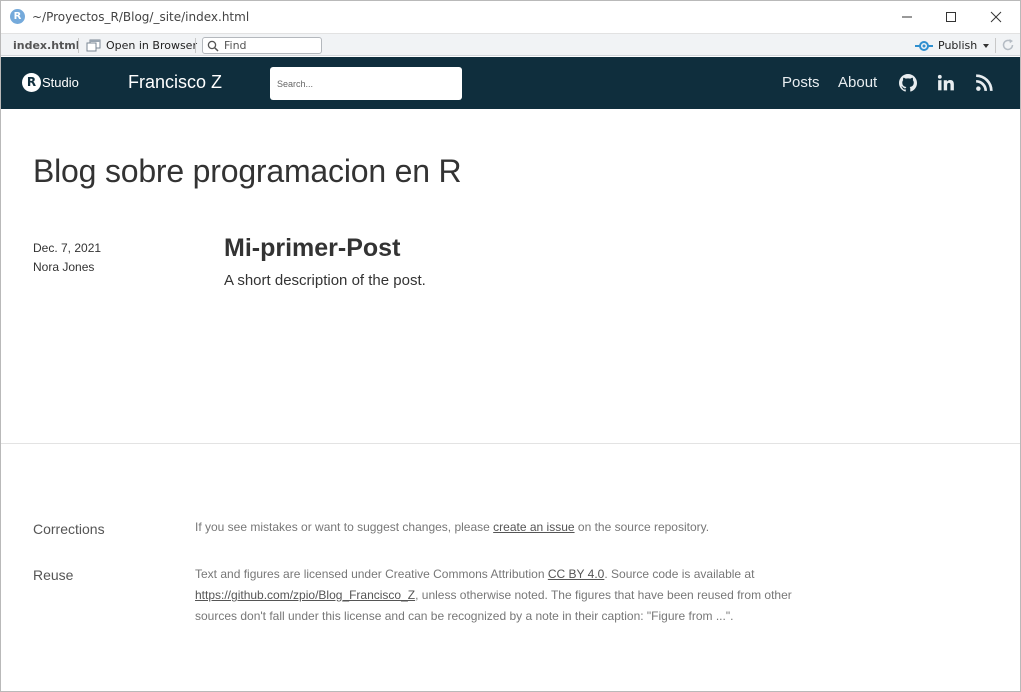 The width and height of the screenshot is (1021, 692). What do you see at coordinates (1008, 45) in the screenshot?
I see `refresh-icon` at bounding box center [1008, 45].